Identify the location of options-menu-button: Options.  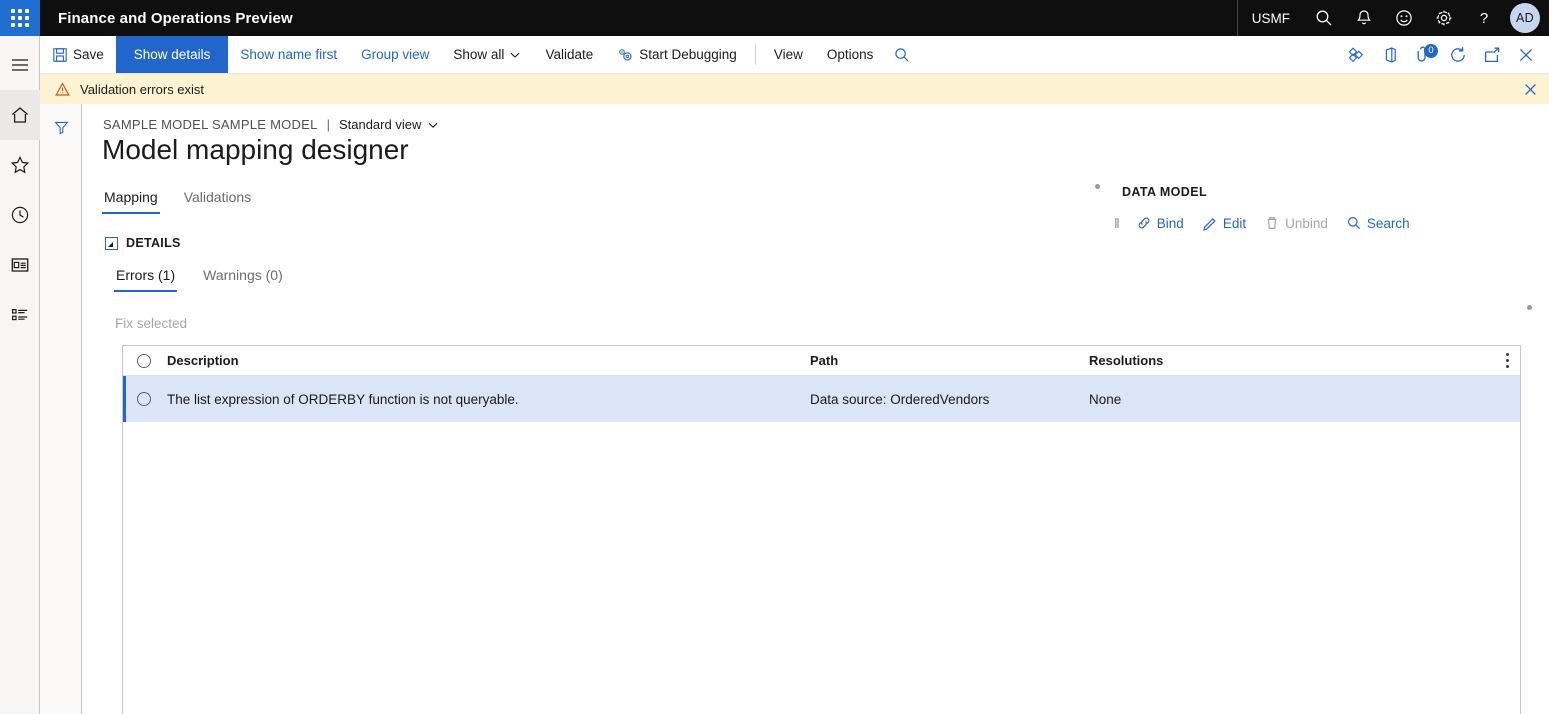
(850, 54).